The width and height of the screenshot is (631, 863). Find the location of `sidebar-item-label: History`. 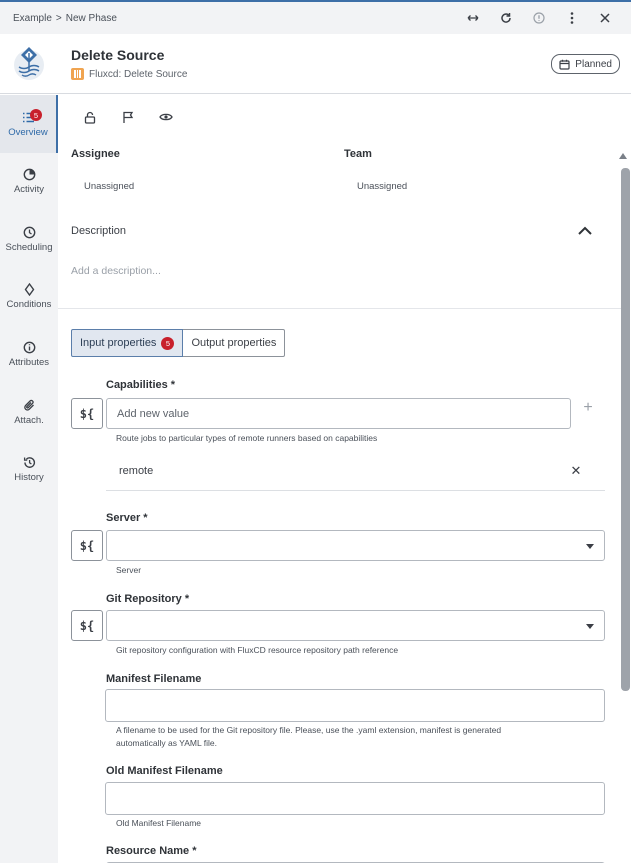

sidebar-item-label: History is located at coordinates (29, 477).